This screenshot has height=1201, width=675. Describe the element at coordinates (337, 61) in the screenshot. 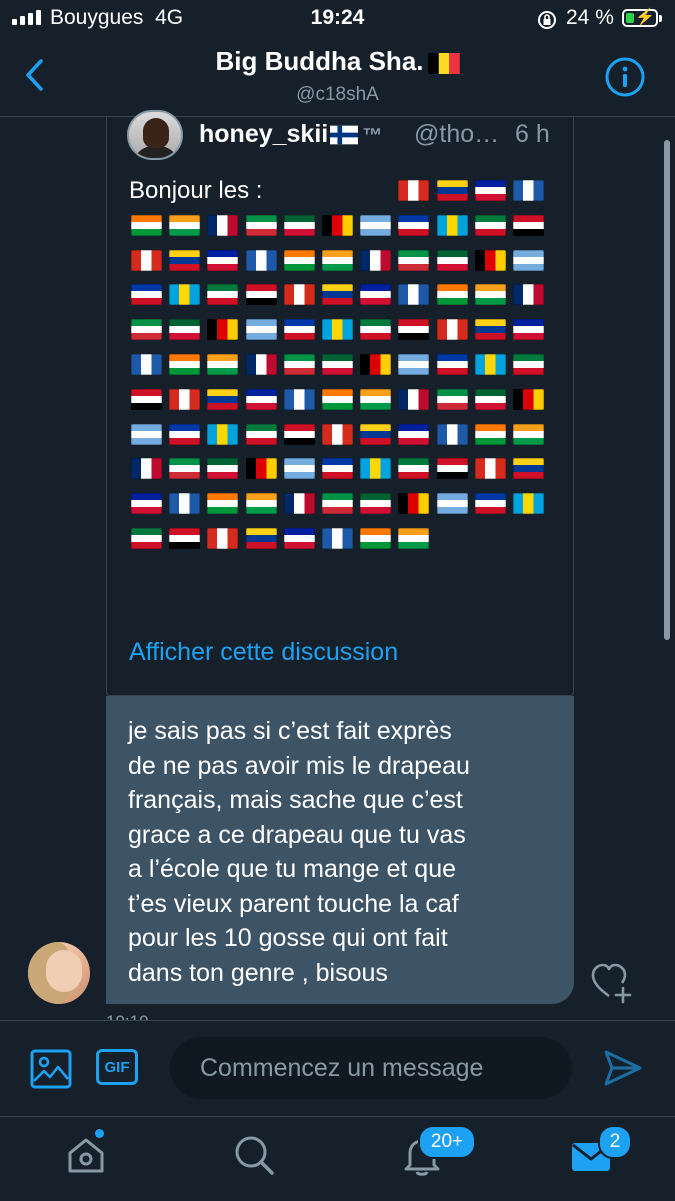

I see `conversation-title: Big Buddha Sha.` at that location.